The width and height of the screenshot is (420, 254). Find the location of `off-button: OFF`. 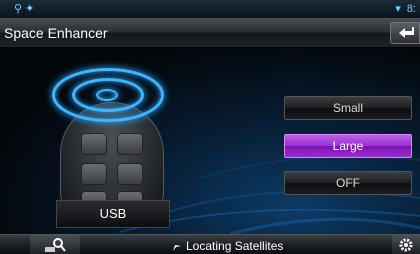

off-button: OFF is located at coordinates (348, 183).